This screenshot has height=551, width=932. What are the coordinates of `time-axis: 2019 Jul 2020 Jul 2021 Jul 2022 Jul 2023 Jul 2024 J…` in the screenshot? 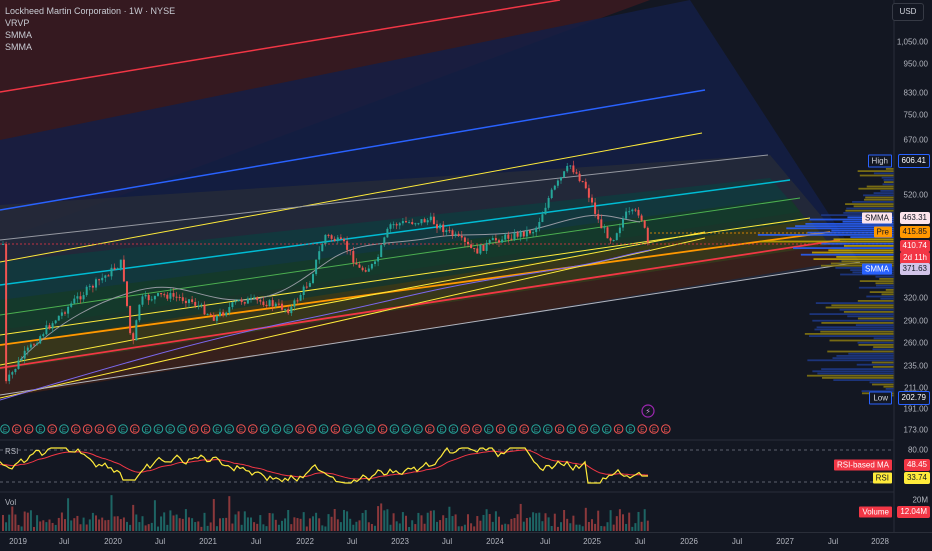 It's located at (466, 541).